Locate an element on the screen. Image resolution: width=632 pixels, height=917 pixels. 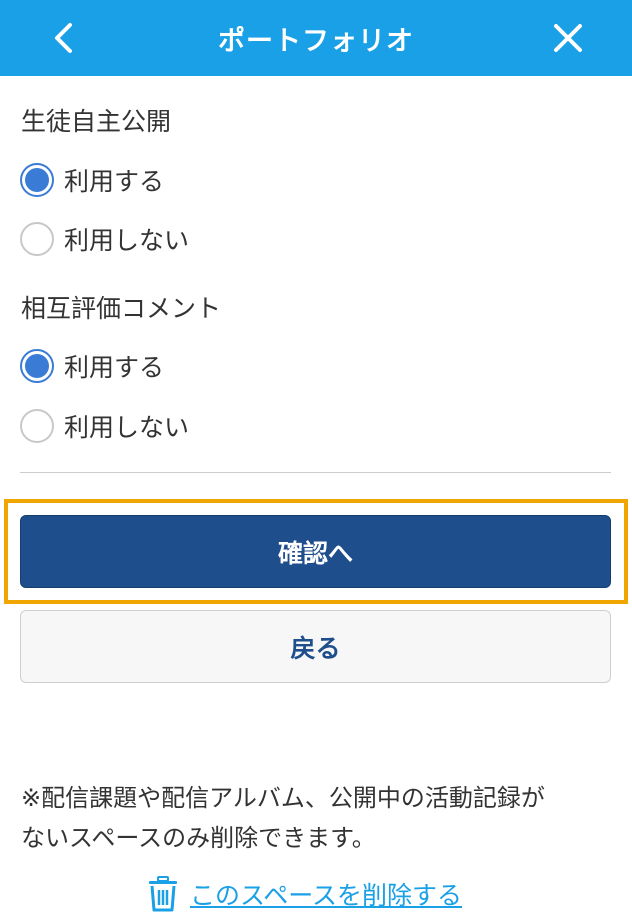
student-publish-option-use: 利用する is located at coordinates (92, 180).